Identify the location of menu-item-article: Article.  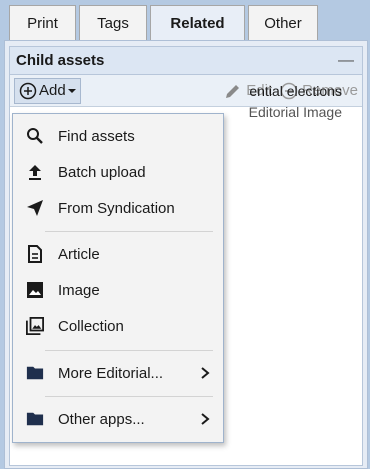
(118, 254).